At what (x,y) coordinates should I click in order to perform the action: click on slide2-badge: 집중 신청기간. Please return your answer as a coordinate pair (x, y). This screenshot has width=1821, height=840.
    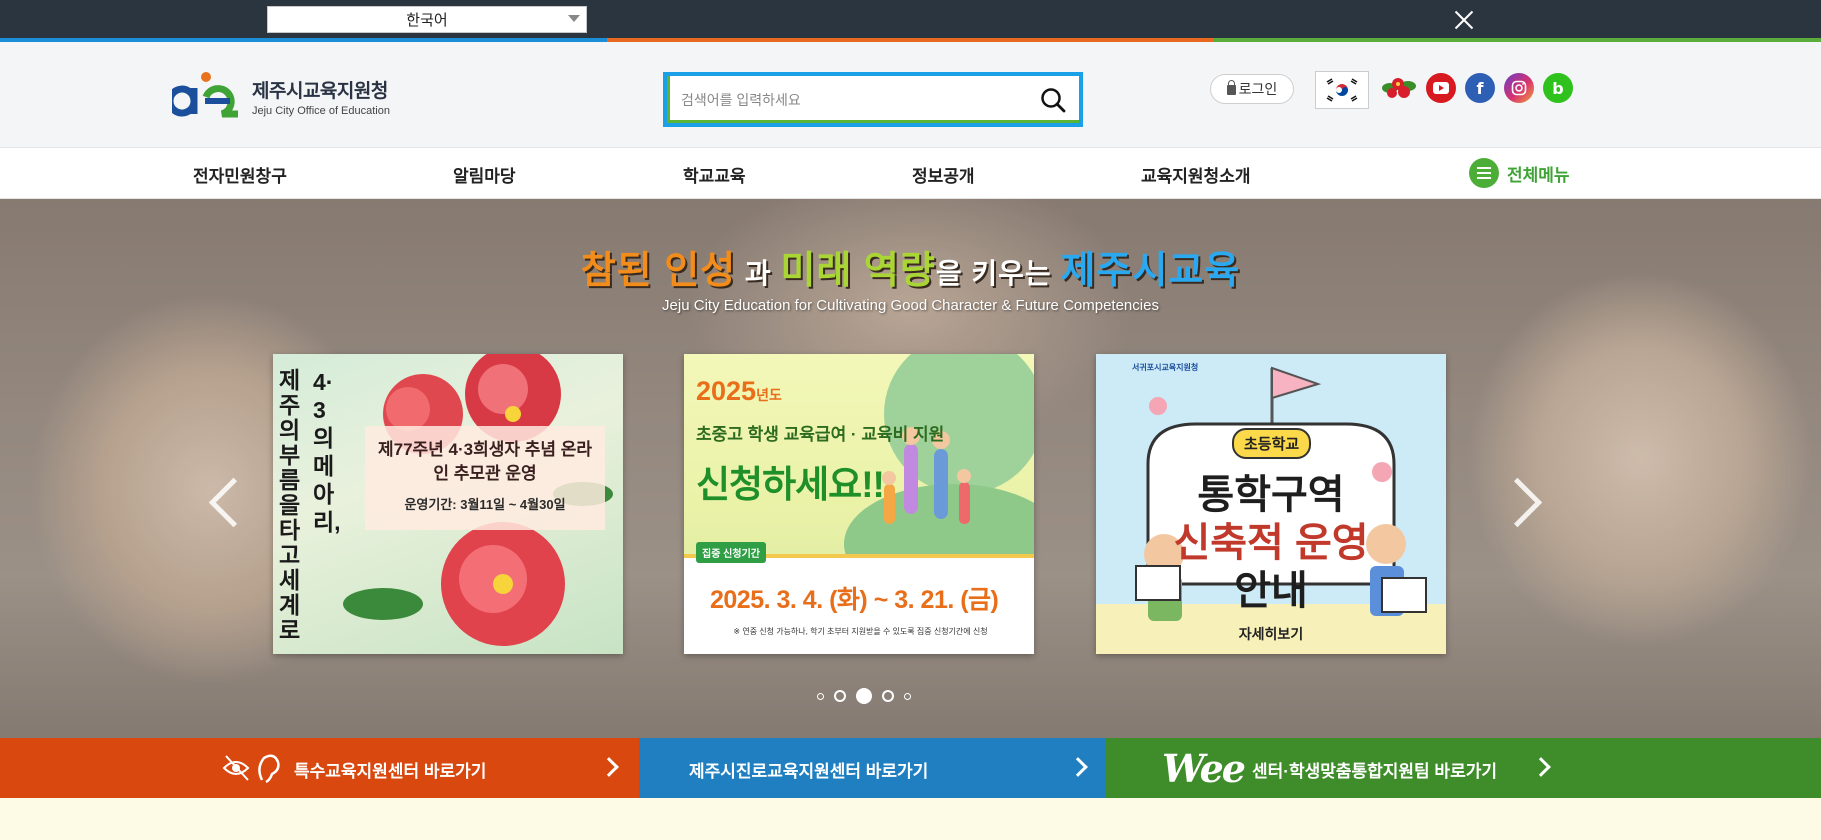
    Looking at the image, I should click on (731, 552).